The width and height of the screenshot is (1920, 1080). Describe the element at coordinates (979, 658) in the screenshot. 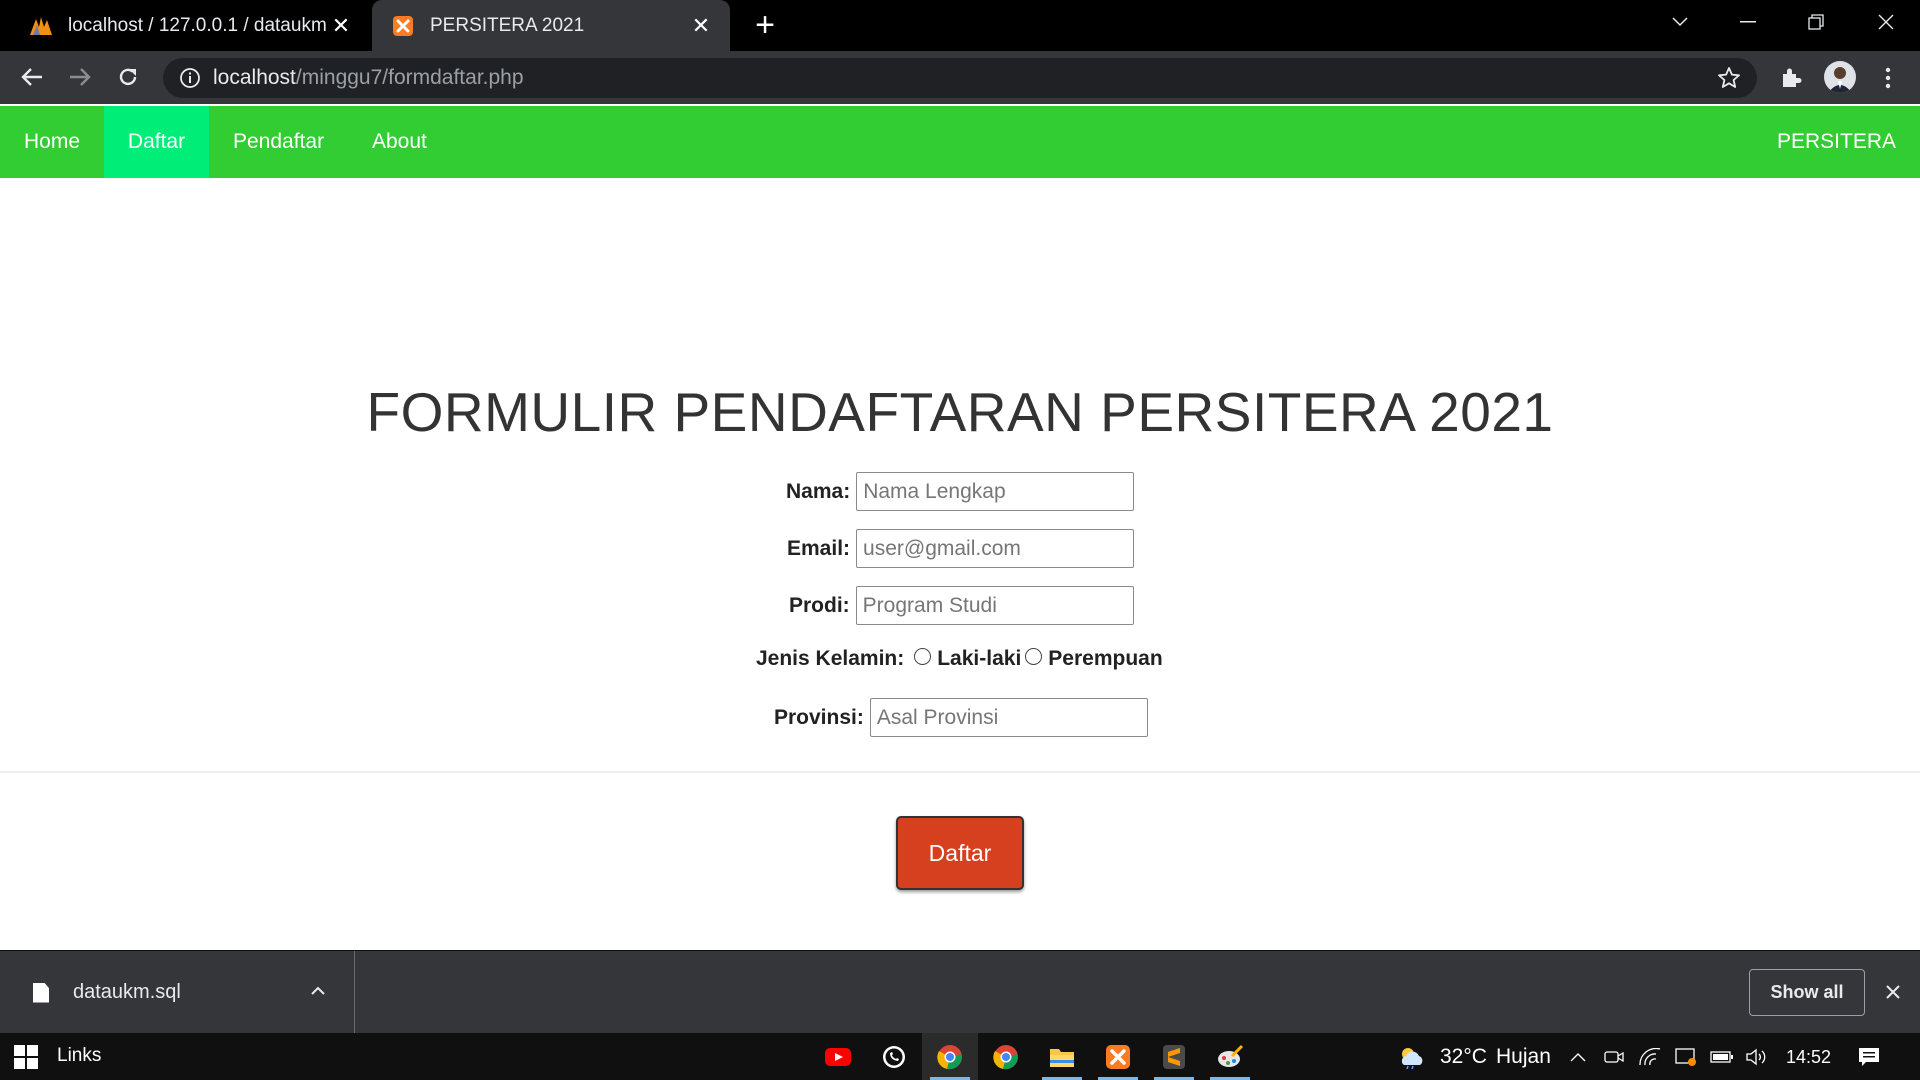

I see `radio-laki-laki-label: Laki-laki` at that location.